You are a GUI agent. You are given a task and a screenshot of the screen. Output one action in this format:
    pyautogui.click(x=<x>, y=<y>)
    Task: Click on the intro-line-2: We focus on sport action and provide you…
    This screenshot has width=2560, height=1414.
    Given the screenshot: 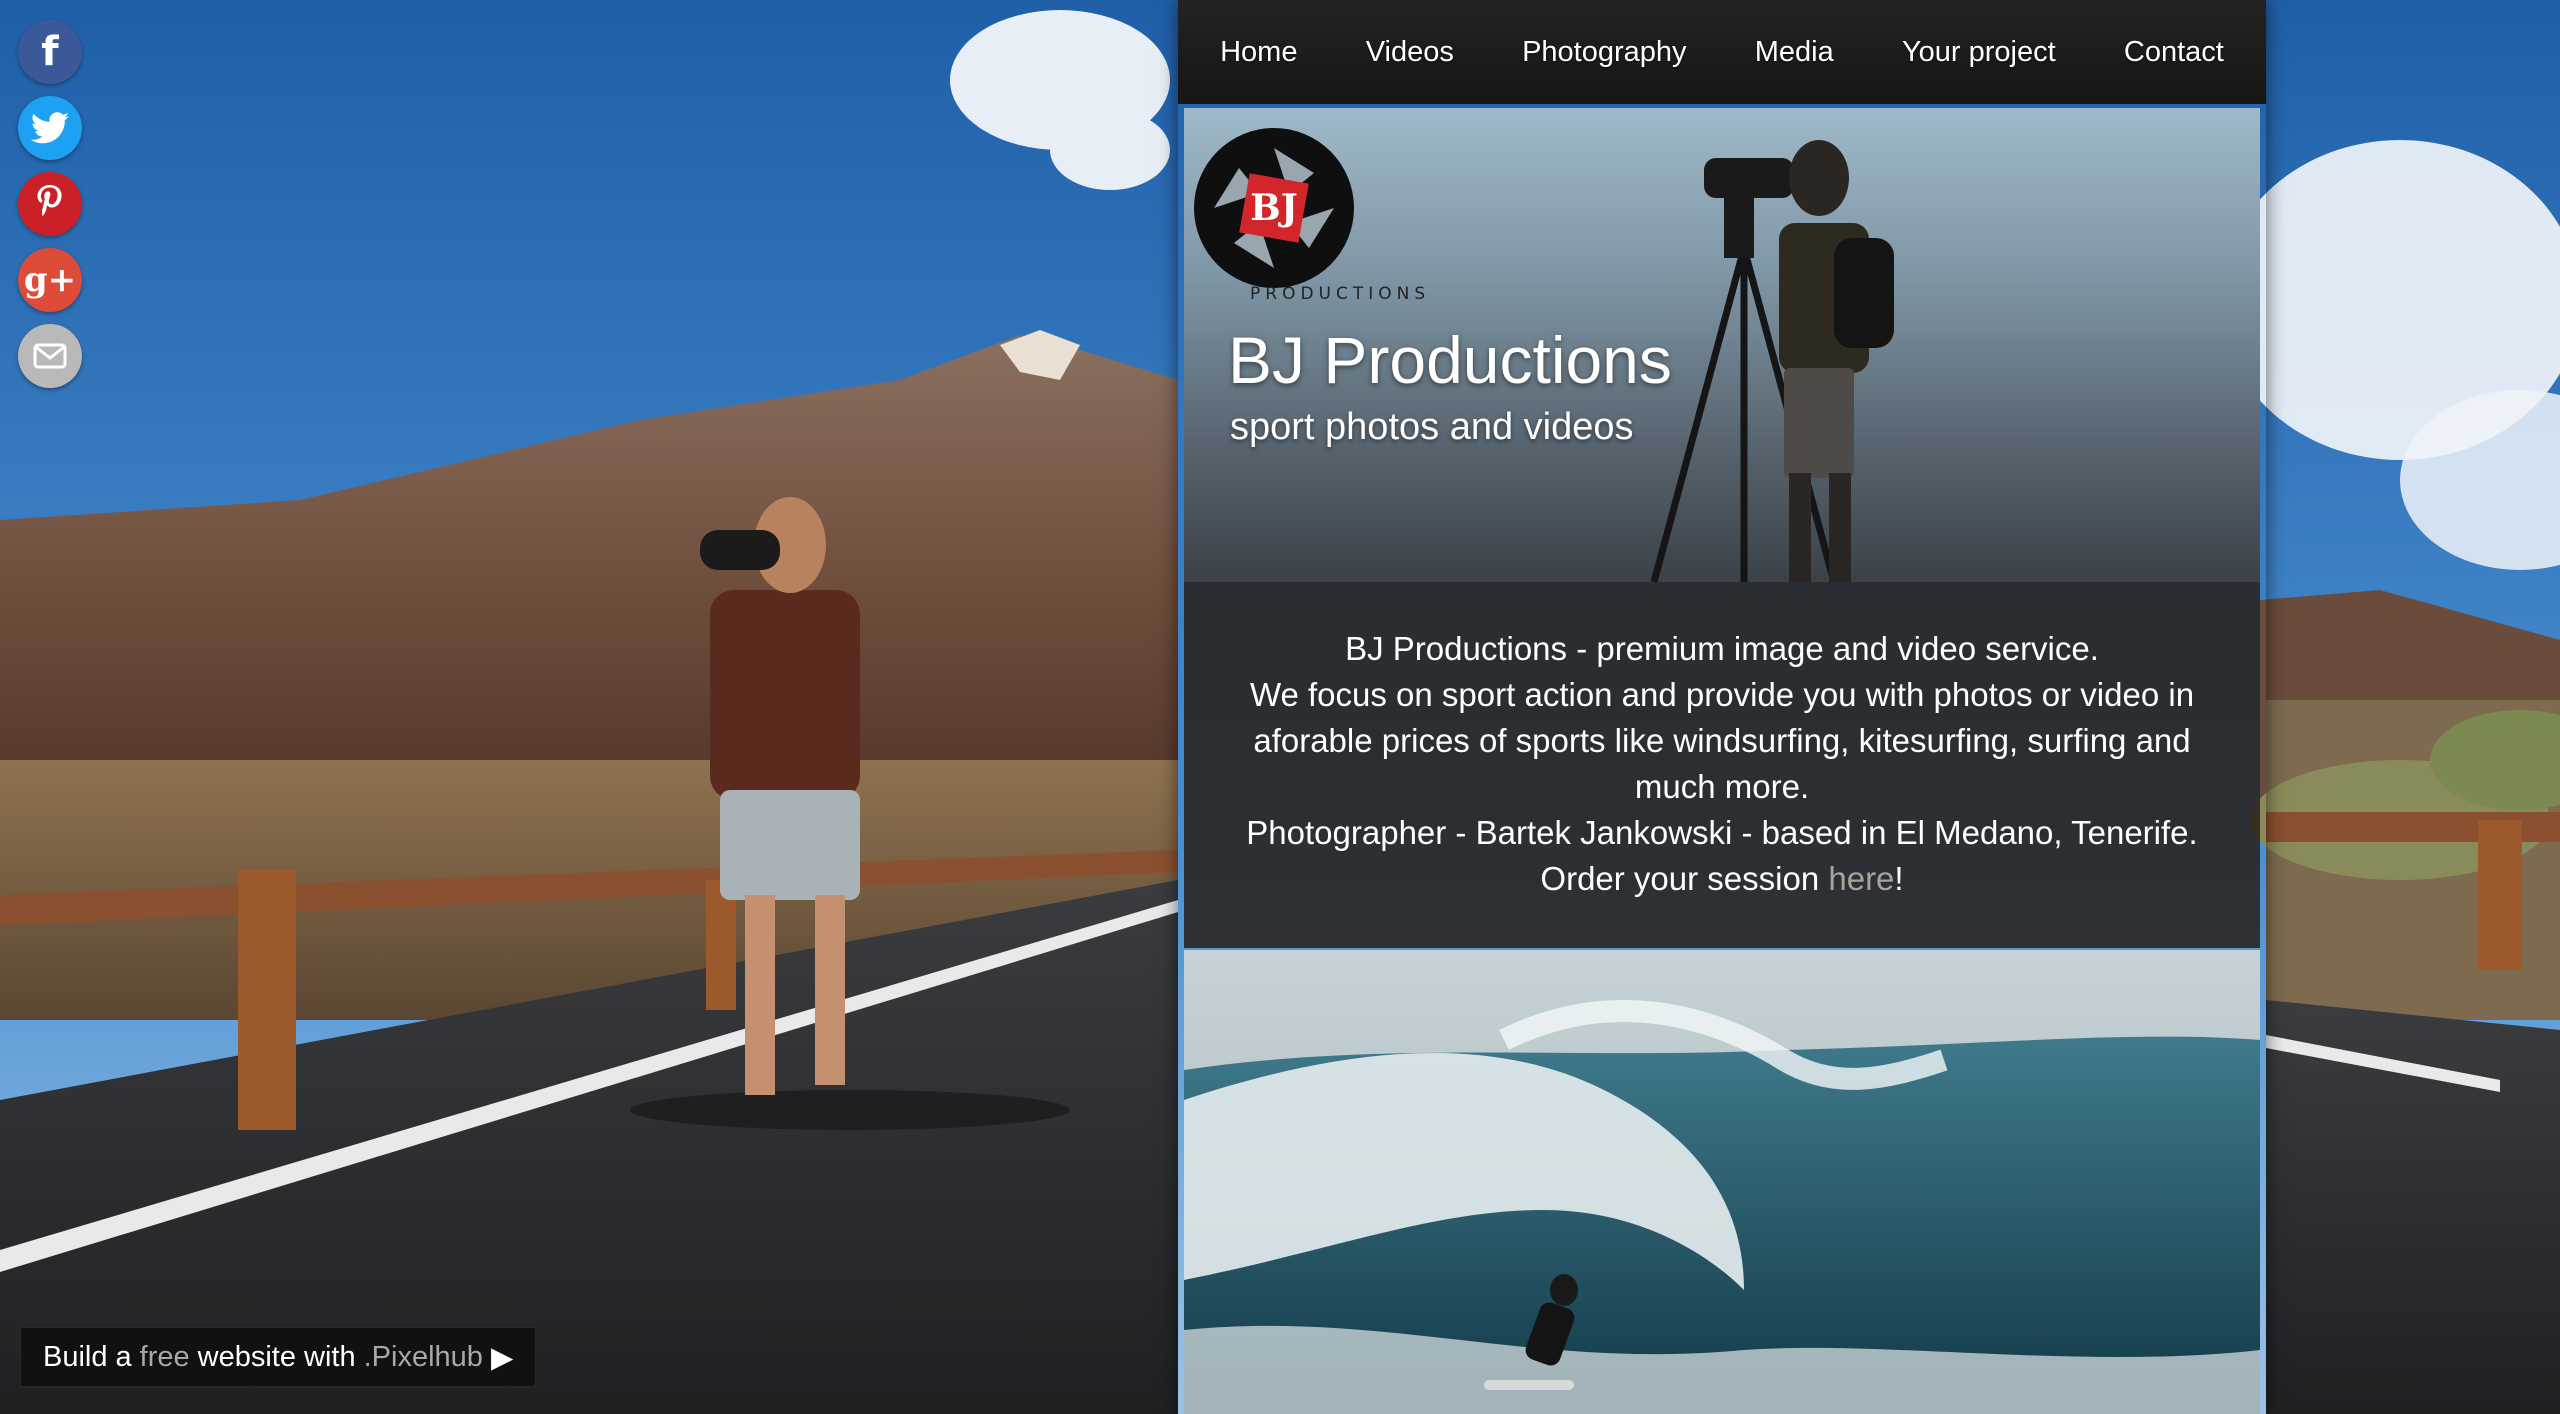 What is the action you would take?
    pyautogui.click(x=1722, y=740)
    